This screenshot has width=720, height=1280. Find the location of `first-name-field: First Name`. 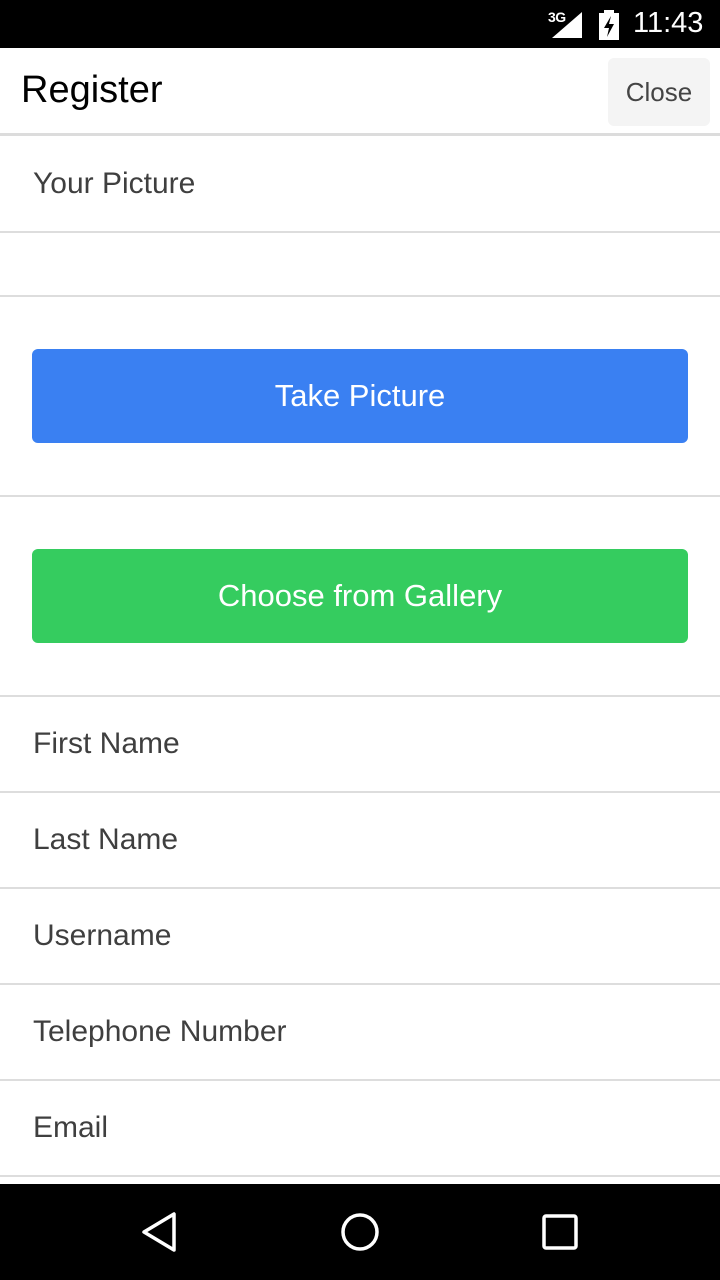

first-name-field: First Name is located at coordinates (360, 745).